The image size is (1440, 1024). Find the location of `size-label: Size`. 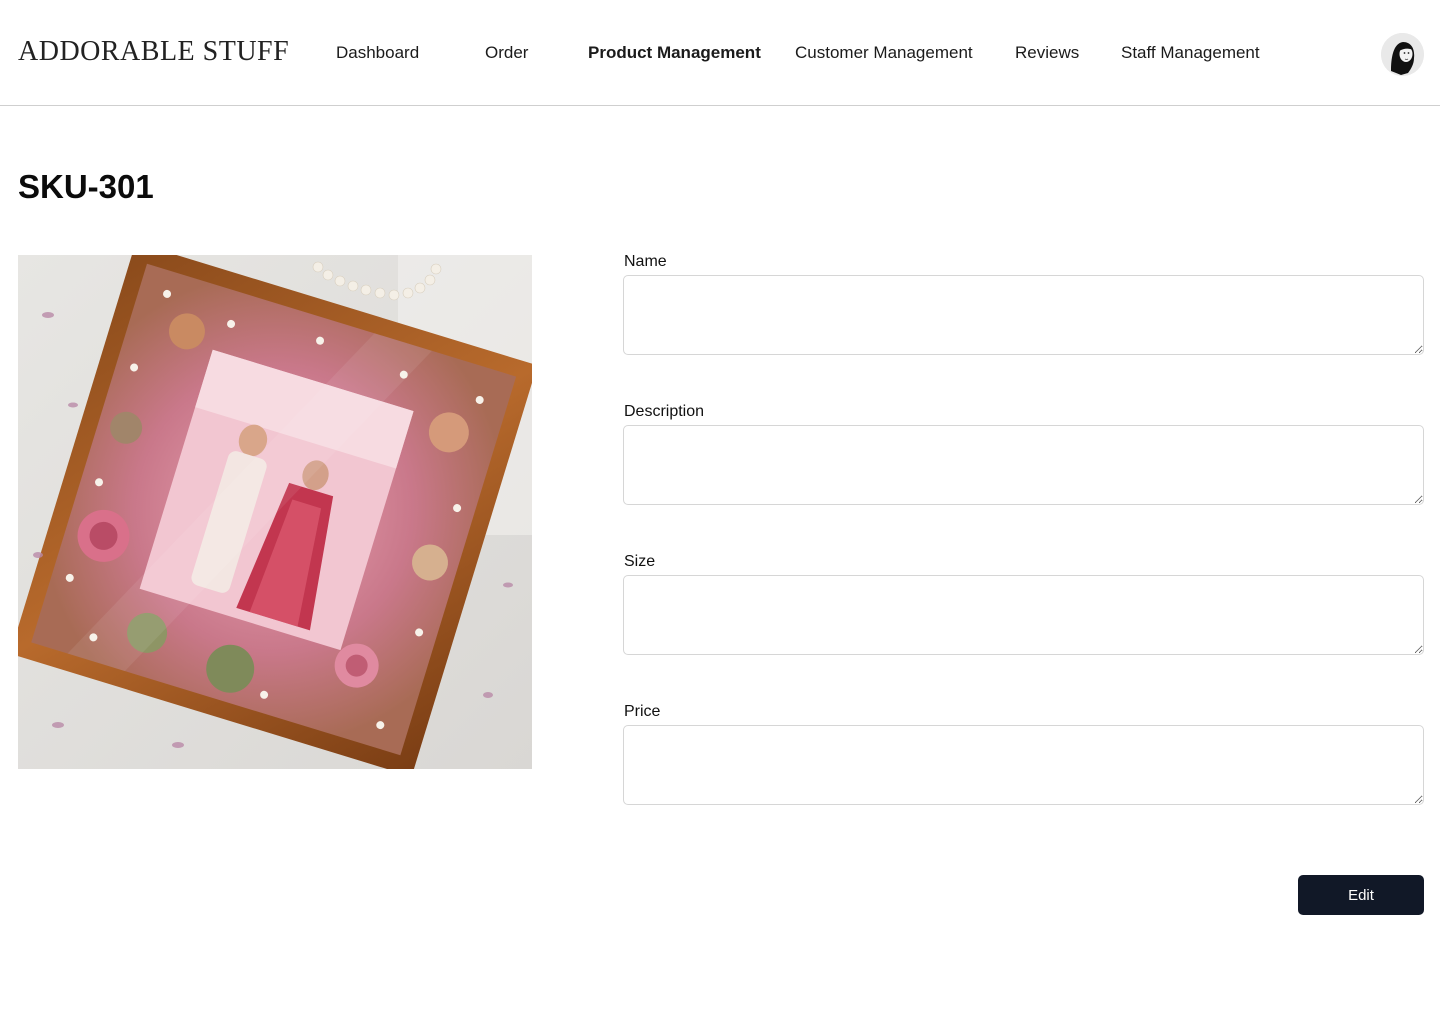

size-label: Size is located at coordinates (640, 561).